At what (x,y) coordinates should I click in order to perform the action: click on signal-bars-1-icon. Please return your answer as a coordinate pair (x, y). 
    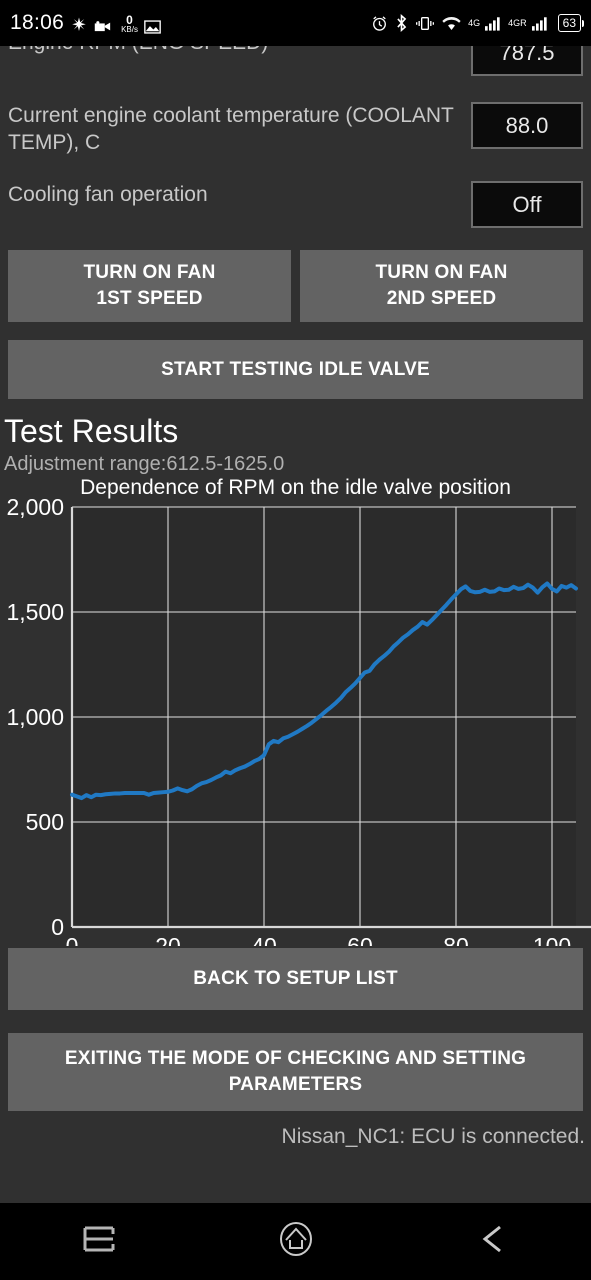
    Looking at the image, I should click on (493, 23).